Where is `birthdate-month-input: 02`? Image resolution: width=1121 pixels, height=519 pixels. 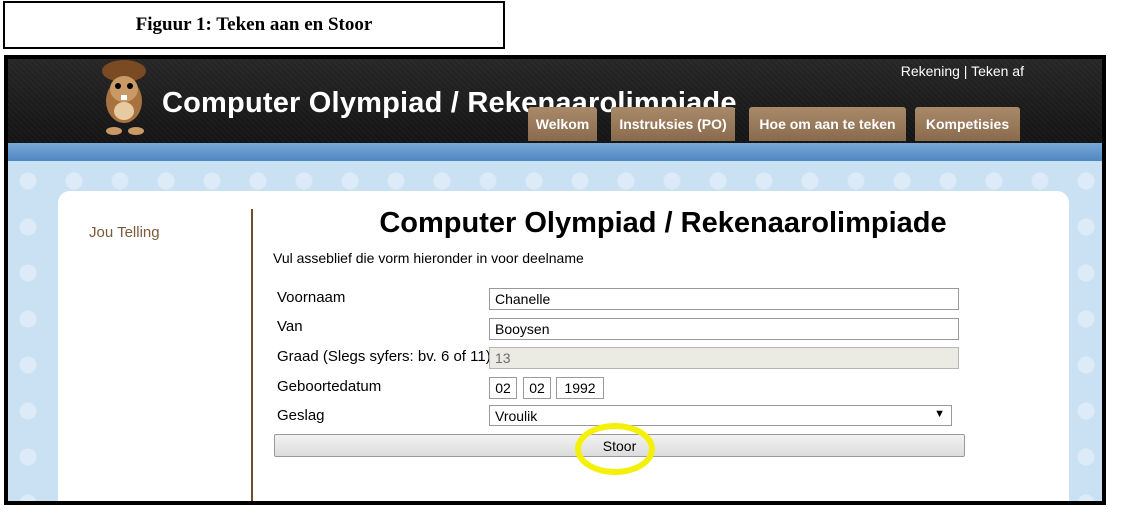 birthdate-month-input: 02 is located at coordinates (537, 388).